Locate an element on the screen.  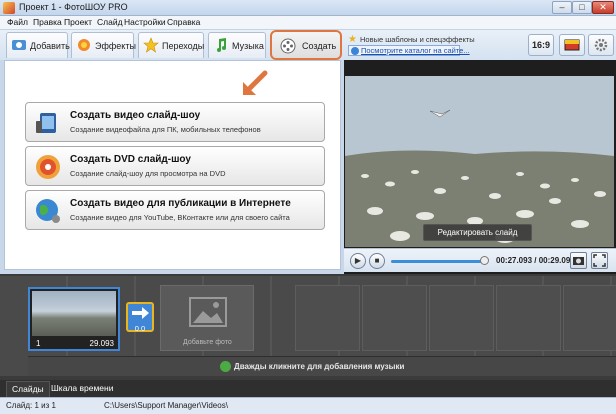
video-device-icon is located at coordinates (46, 123).